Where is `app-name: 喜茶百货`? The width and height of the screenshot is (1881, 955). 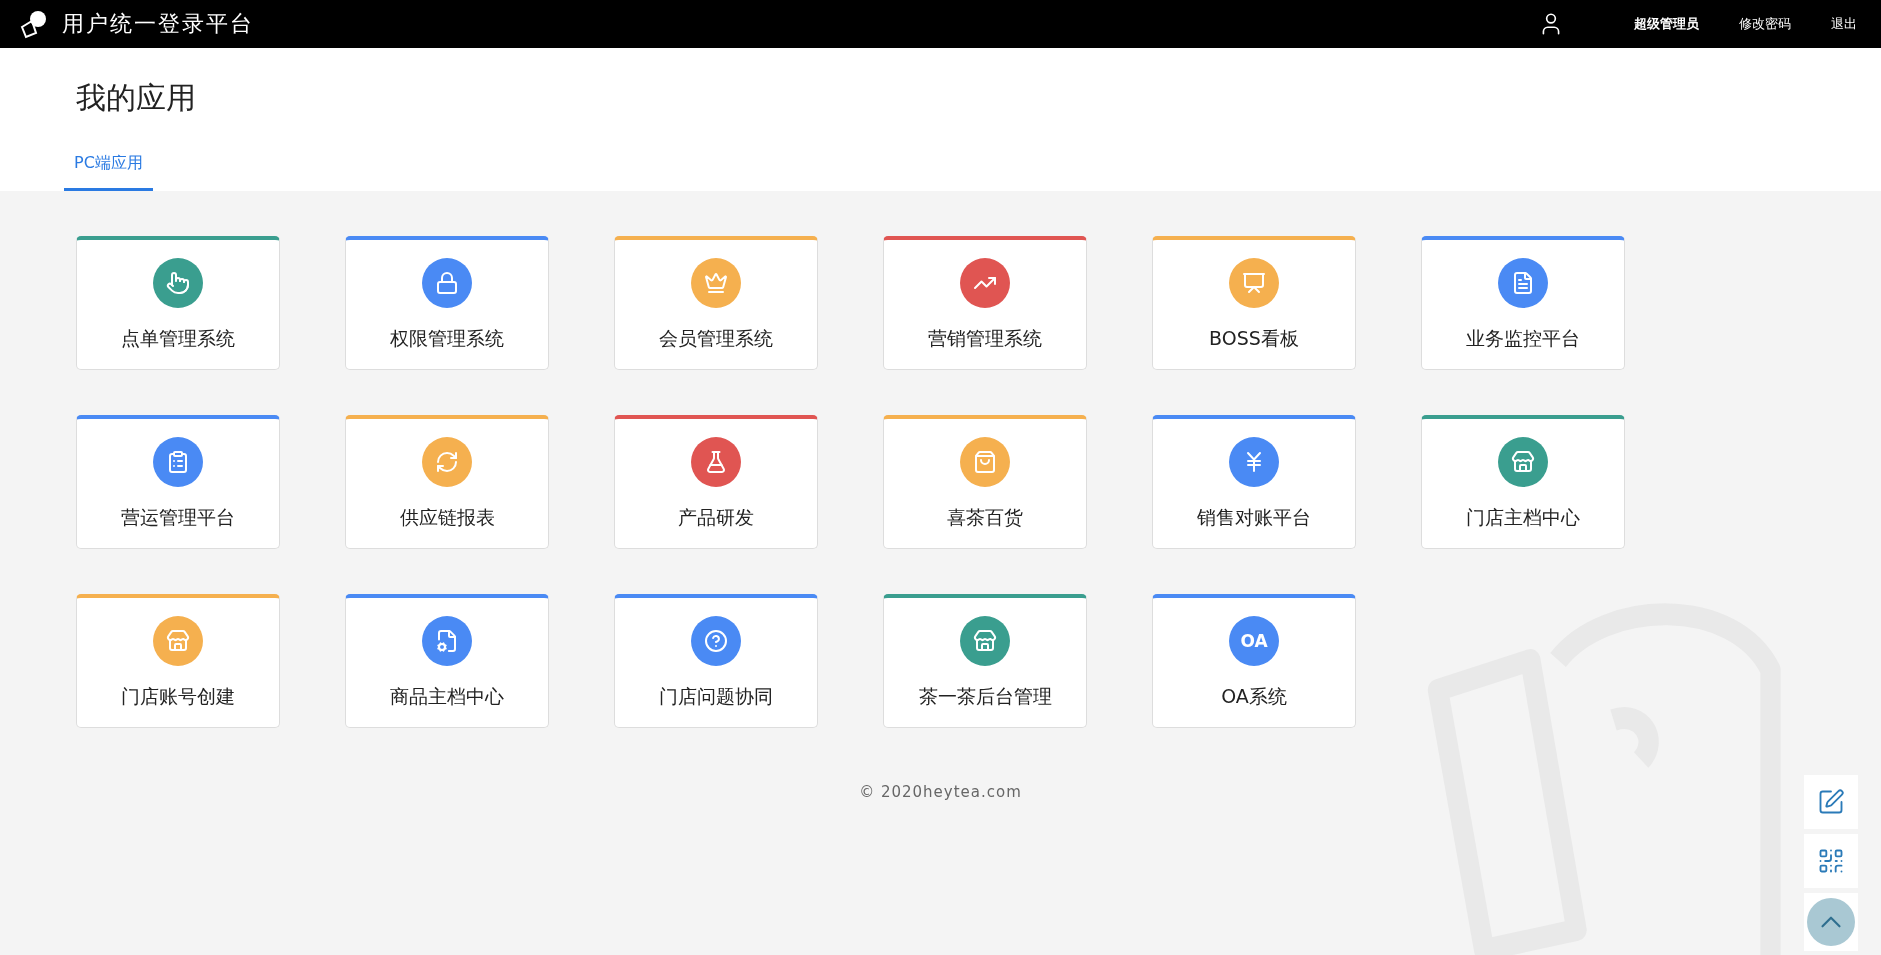 app-name: 喜茶百货 is located at coordinates (985, 517).